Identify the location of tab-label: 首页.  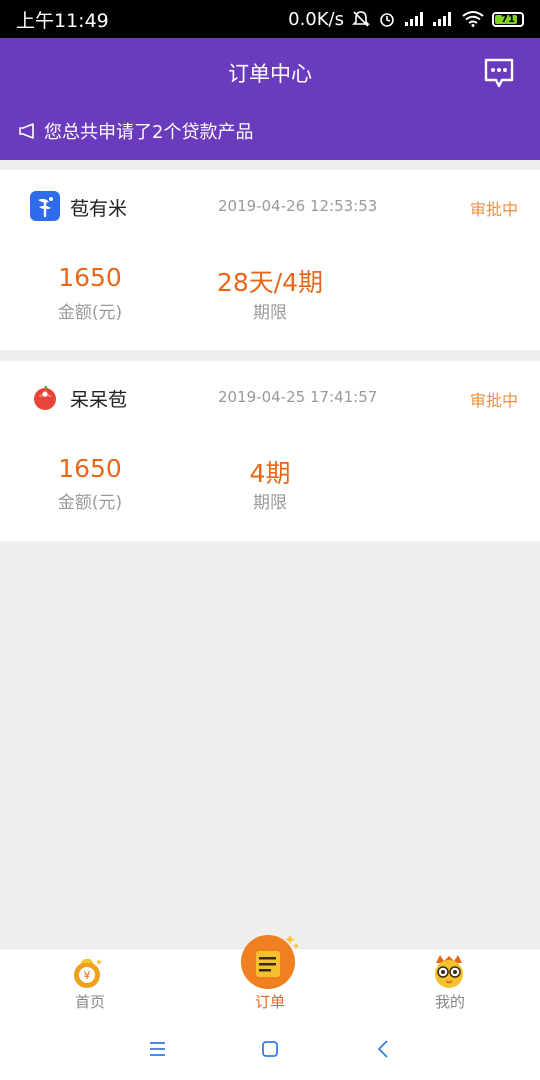
(89, 1002).